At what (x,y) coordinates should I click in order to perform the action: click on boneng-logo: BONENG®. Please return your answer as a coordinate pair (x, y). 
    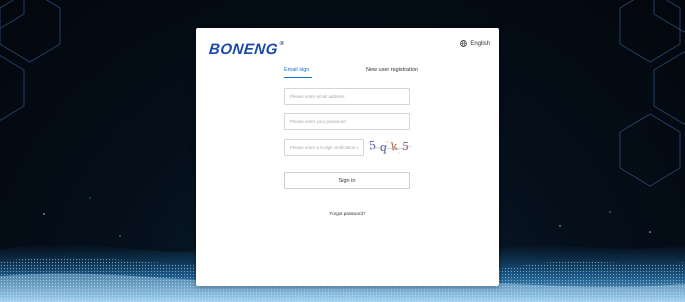
    Looking at the image, I should click on (246, 49).